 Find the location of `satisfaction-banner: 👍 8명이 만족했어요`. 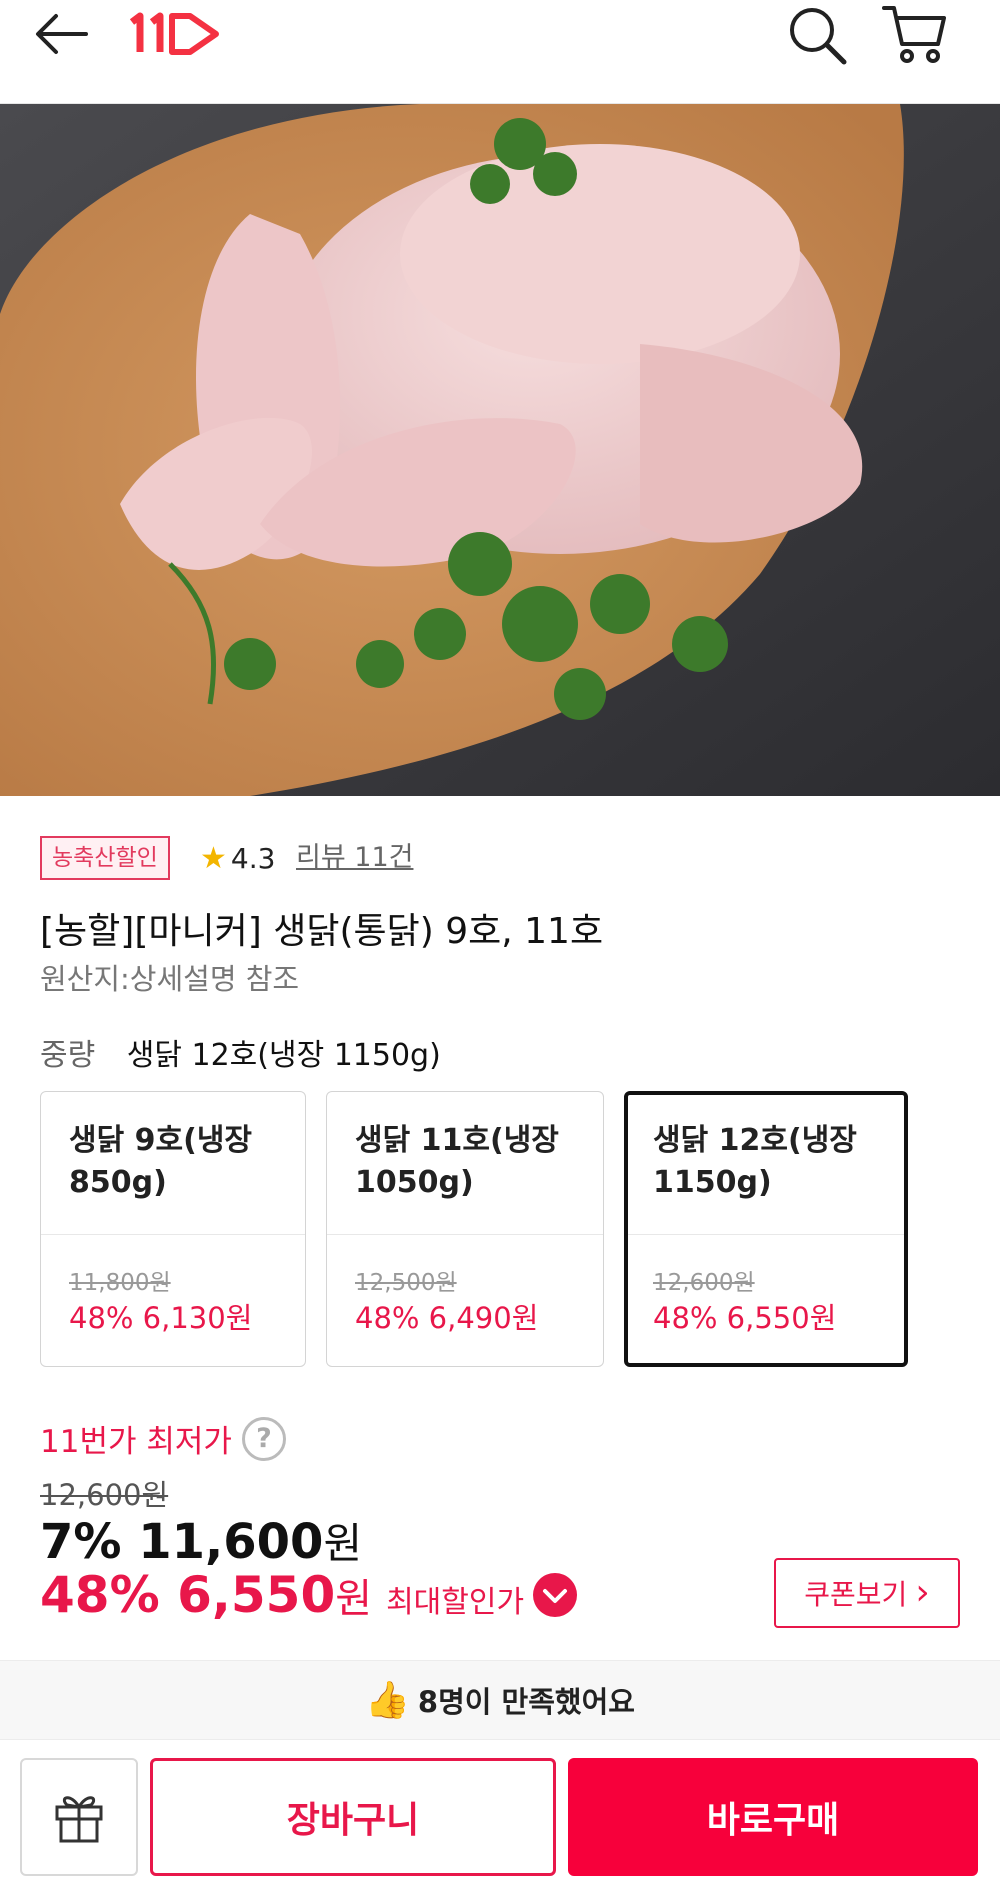

satisfaction-banner: 👍 8명이 만족했어요 is located at coordinates (500, 1700).